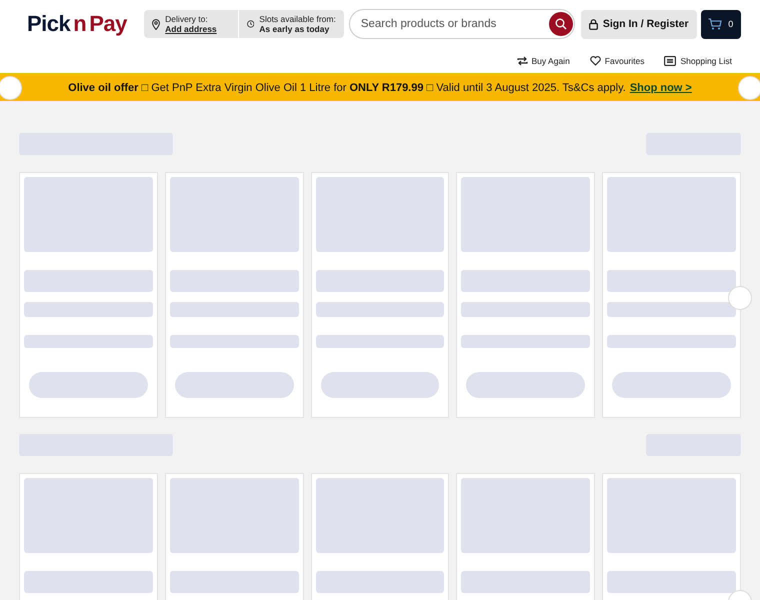  I want to click on delivery-selector: Delivery to: Add address, so click(191, 24).